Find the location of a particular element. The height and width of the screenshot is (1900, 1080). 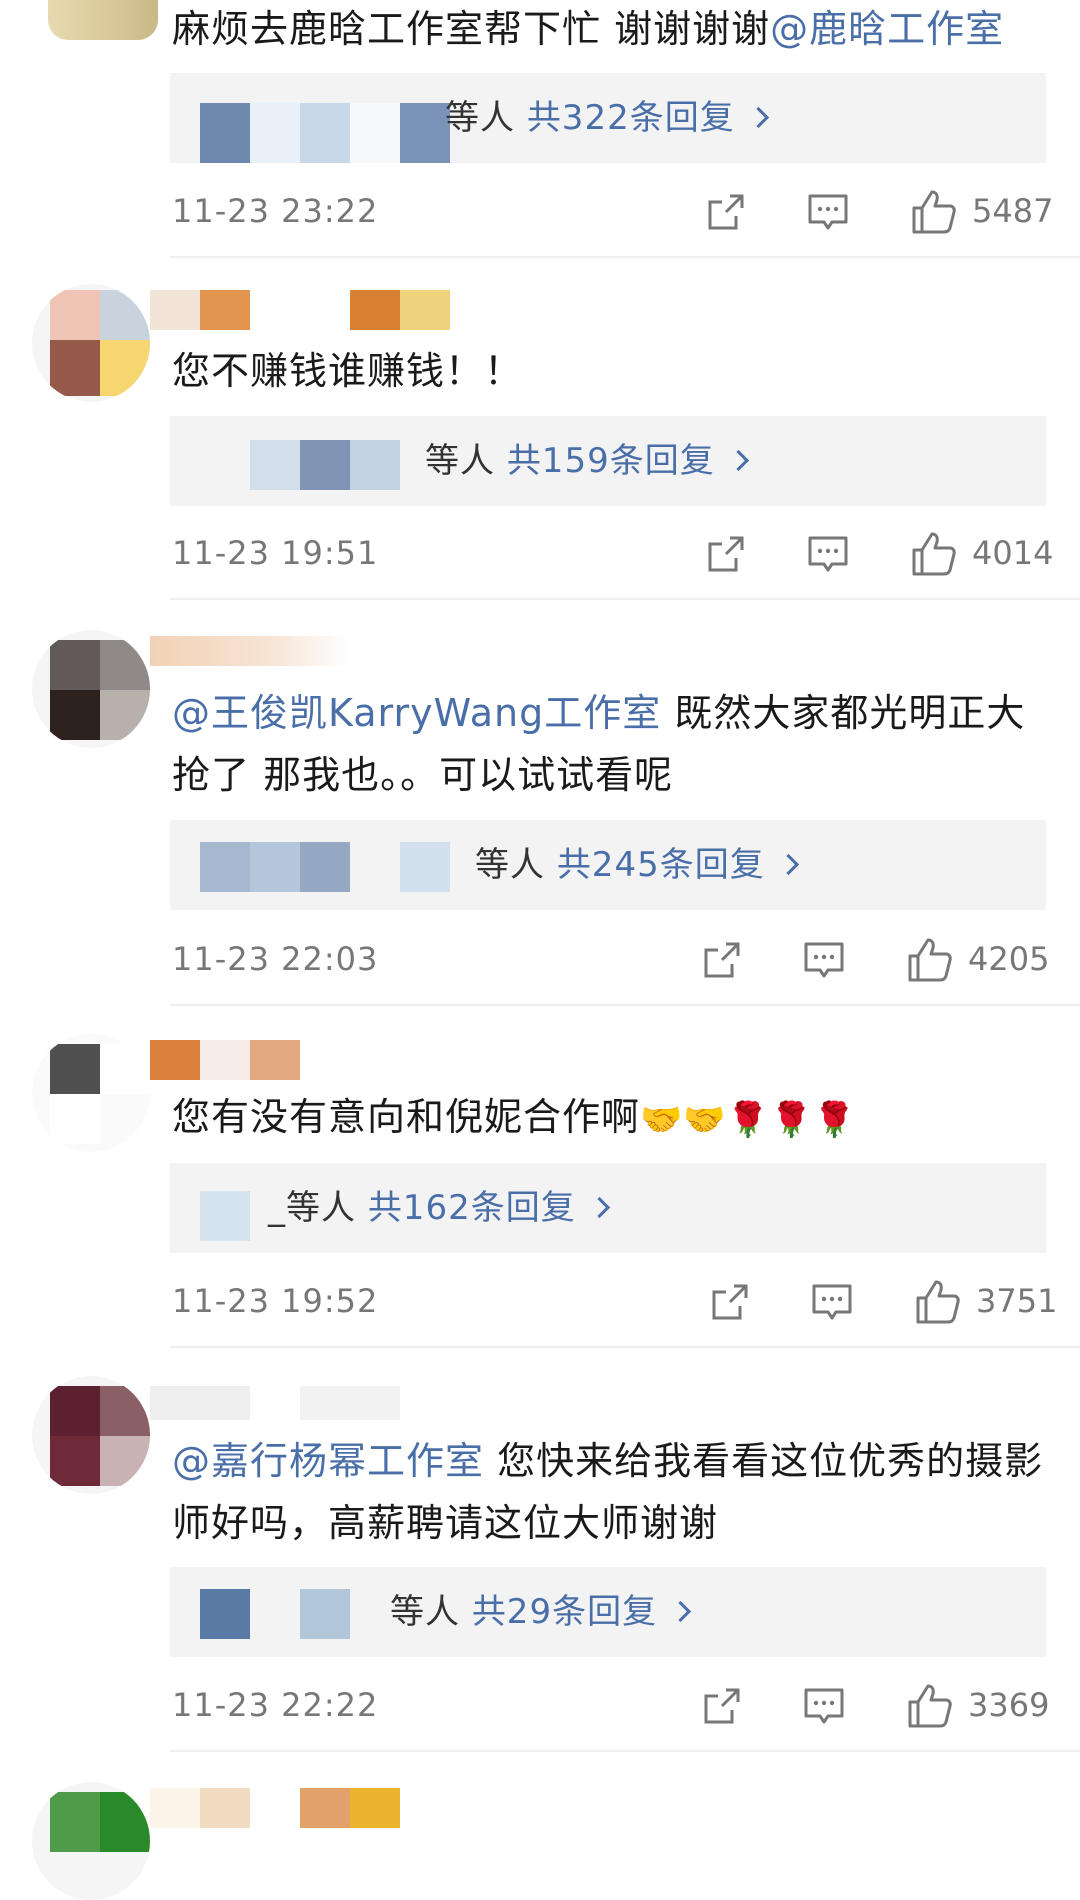

reply-preview: 等人 共29条回复 is located at coordinates (608, 1612).